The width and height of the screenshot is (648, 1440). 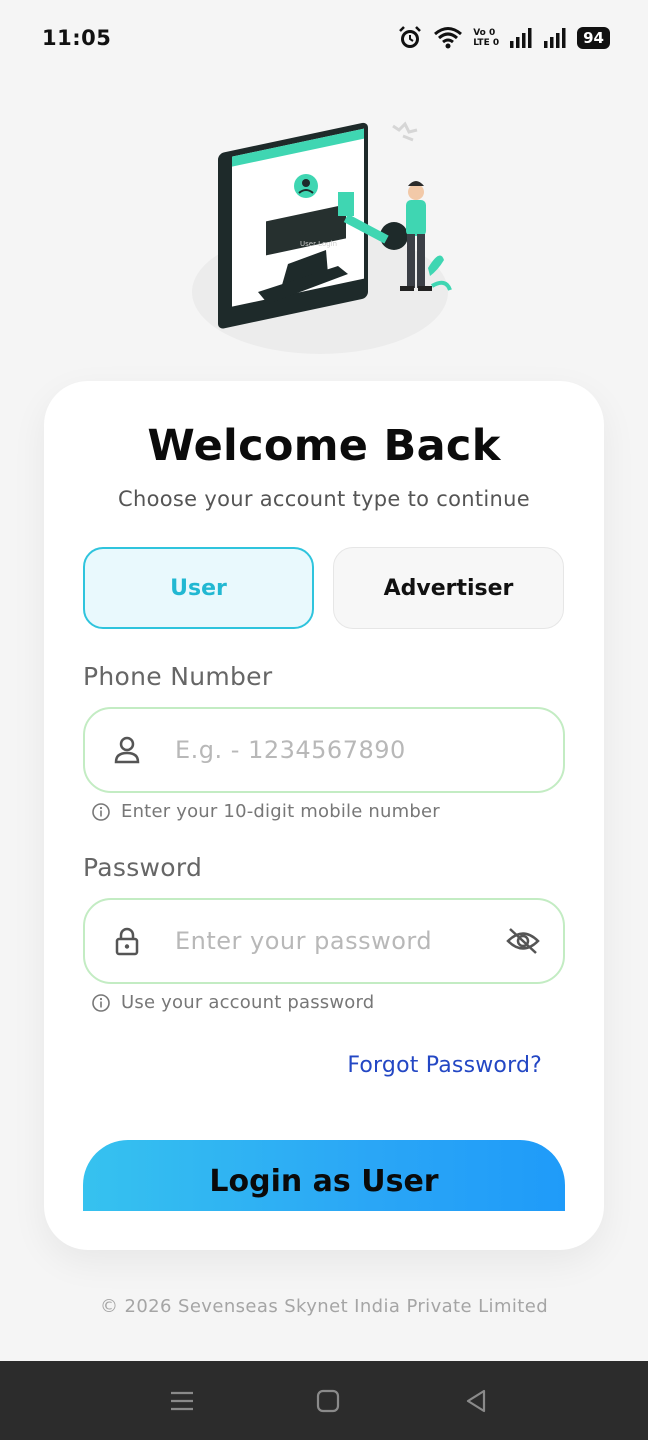 What do you see at coordinates (77, 38) in the screenshot?
I see `status-time: 11:05` at bounding box center [77, 38].